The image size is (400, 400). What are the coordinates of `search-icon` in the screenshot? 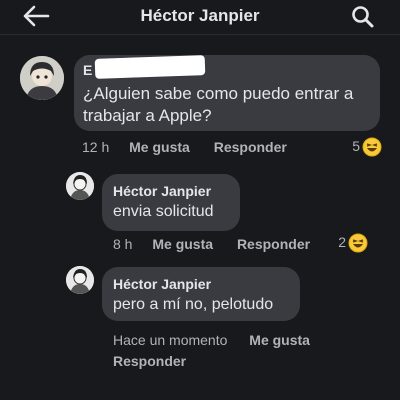 It's located at (363, 17).